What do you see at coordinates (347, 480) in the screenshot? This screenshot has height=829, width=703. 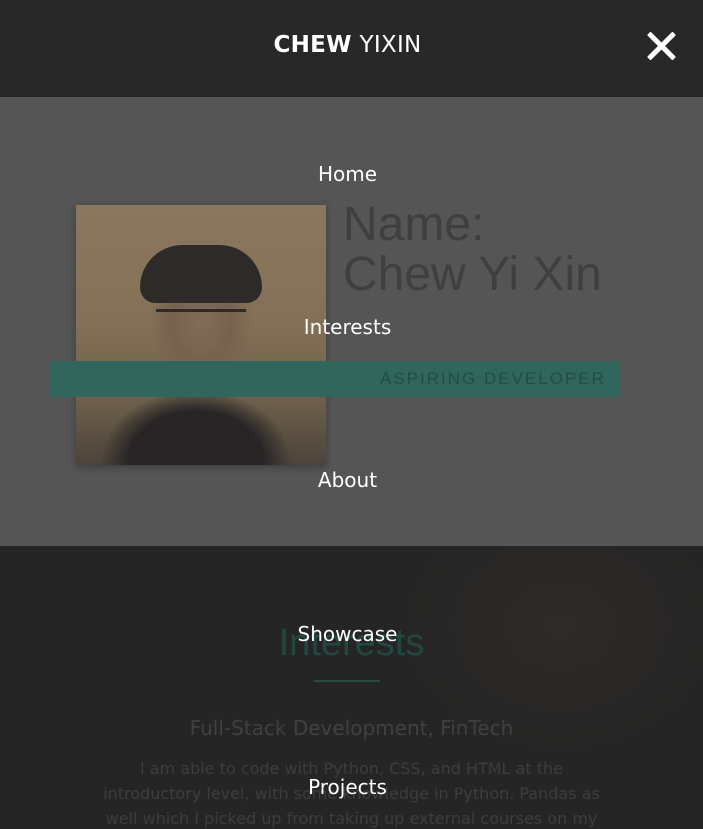 I see `menu-item-about: About` at bounding box center [347, 480].